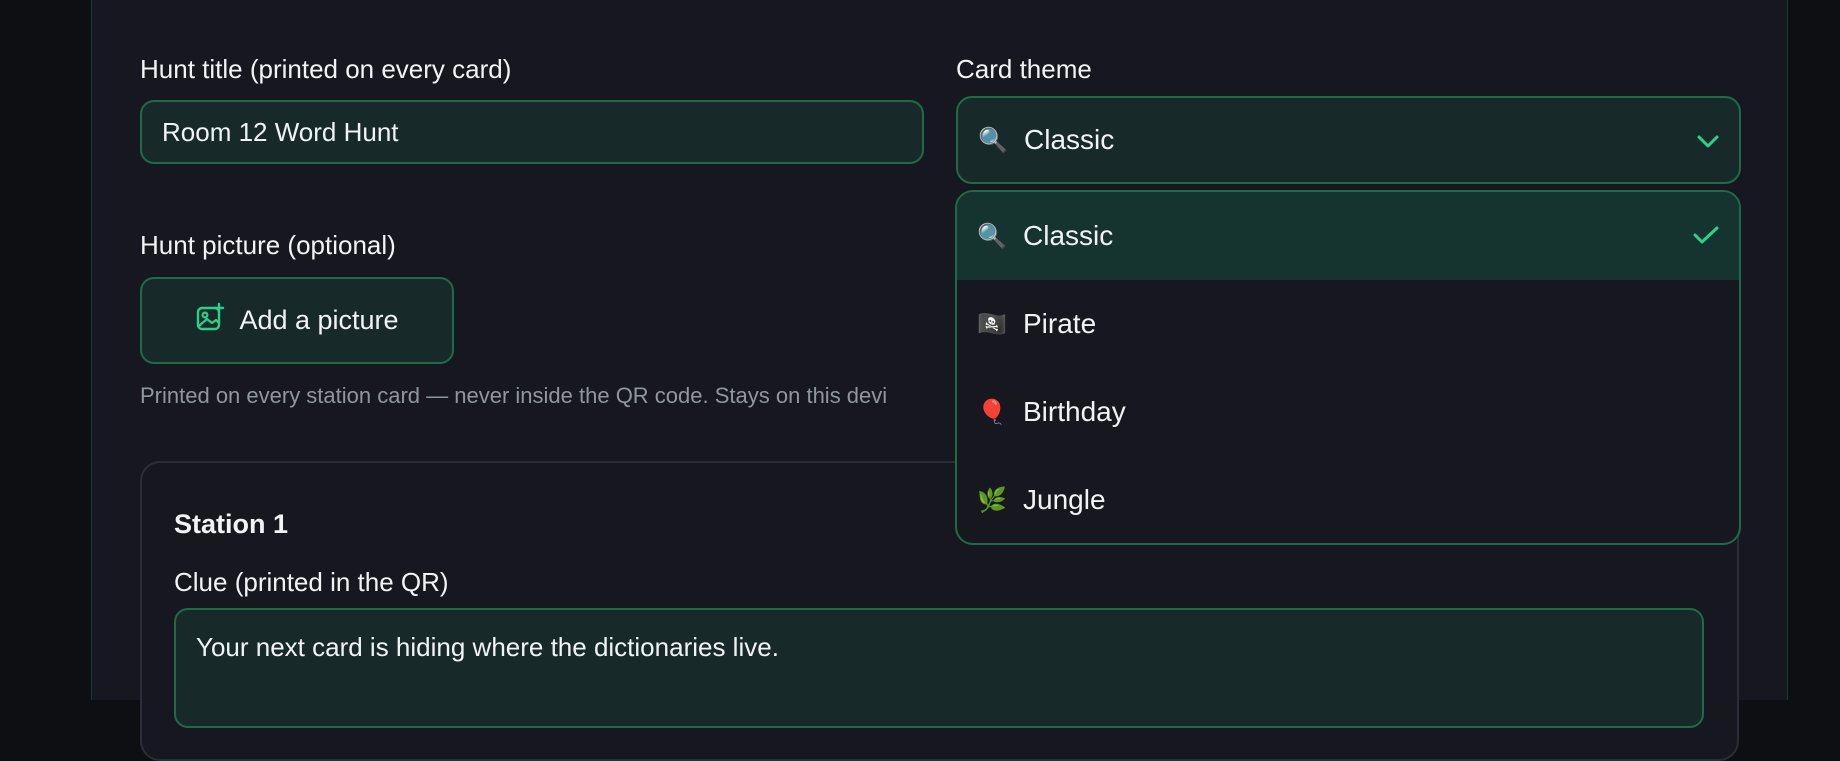 The image size is (1840, 761). Describe the element at coordinates (280, 131) in the screenshot. I see `hunt-title-value: Room 12 Word Hunt` at that location.